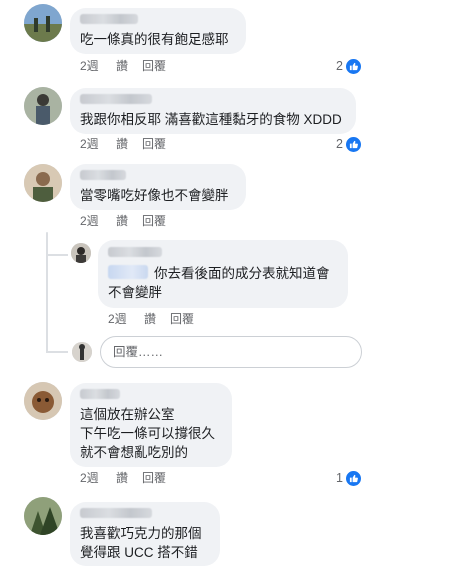 This screenshot has width=464, height=569. What do you see at coordinates (117, 319) in the screenshot?
I see `reply-time: 2週` at bounding box center [117, 319].